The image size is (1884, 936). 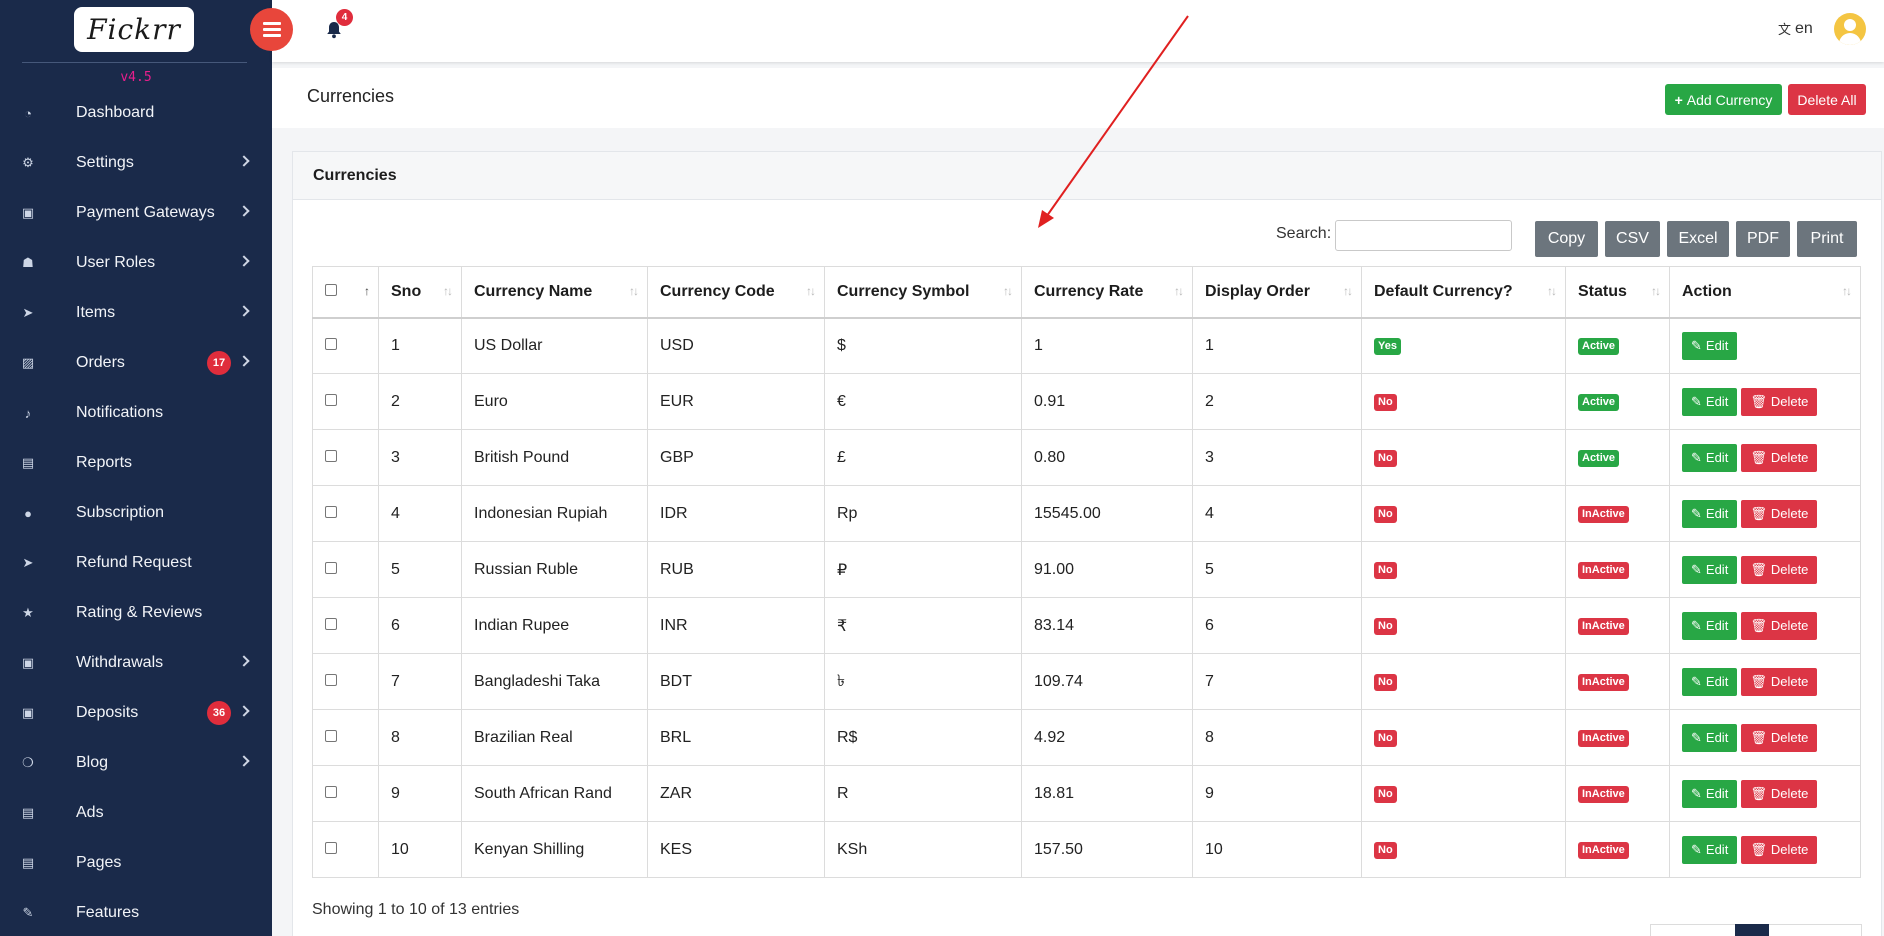 I want to click on select-all-header: ↑, so click(x=345, y=292).